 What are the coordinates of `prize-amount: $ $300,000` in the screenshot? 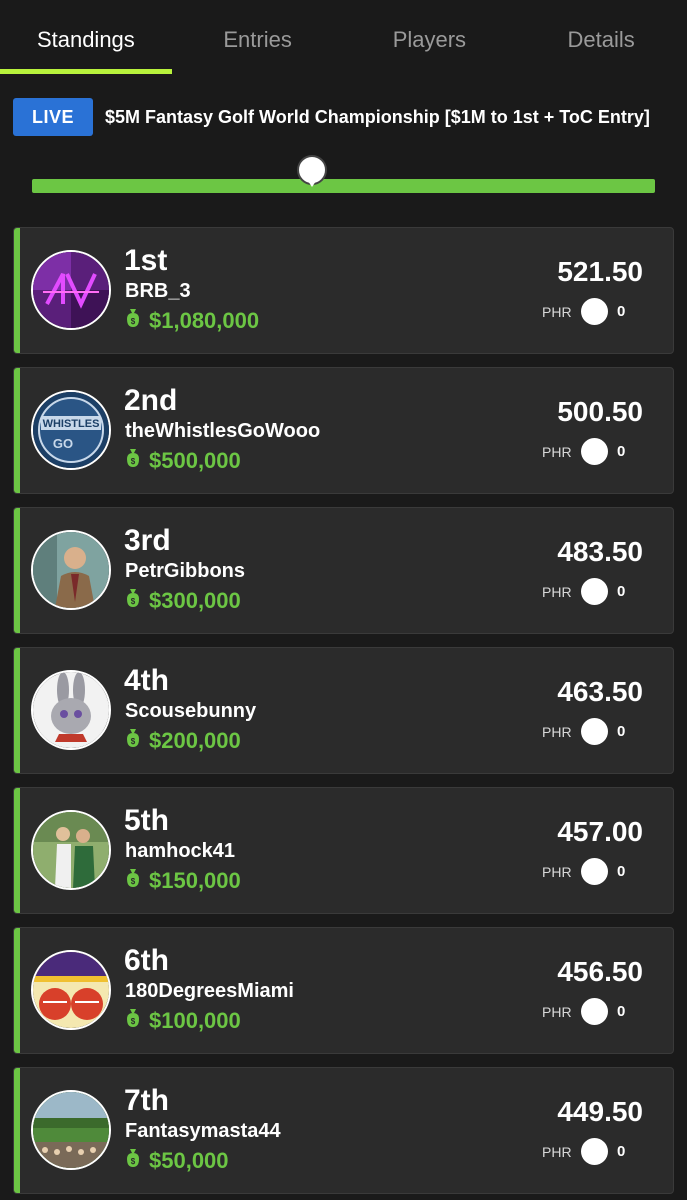 It's located at (183, 601).